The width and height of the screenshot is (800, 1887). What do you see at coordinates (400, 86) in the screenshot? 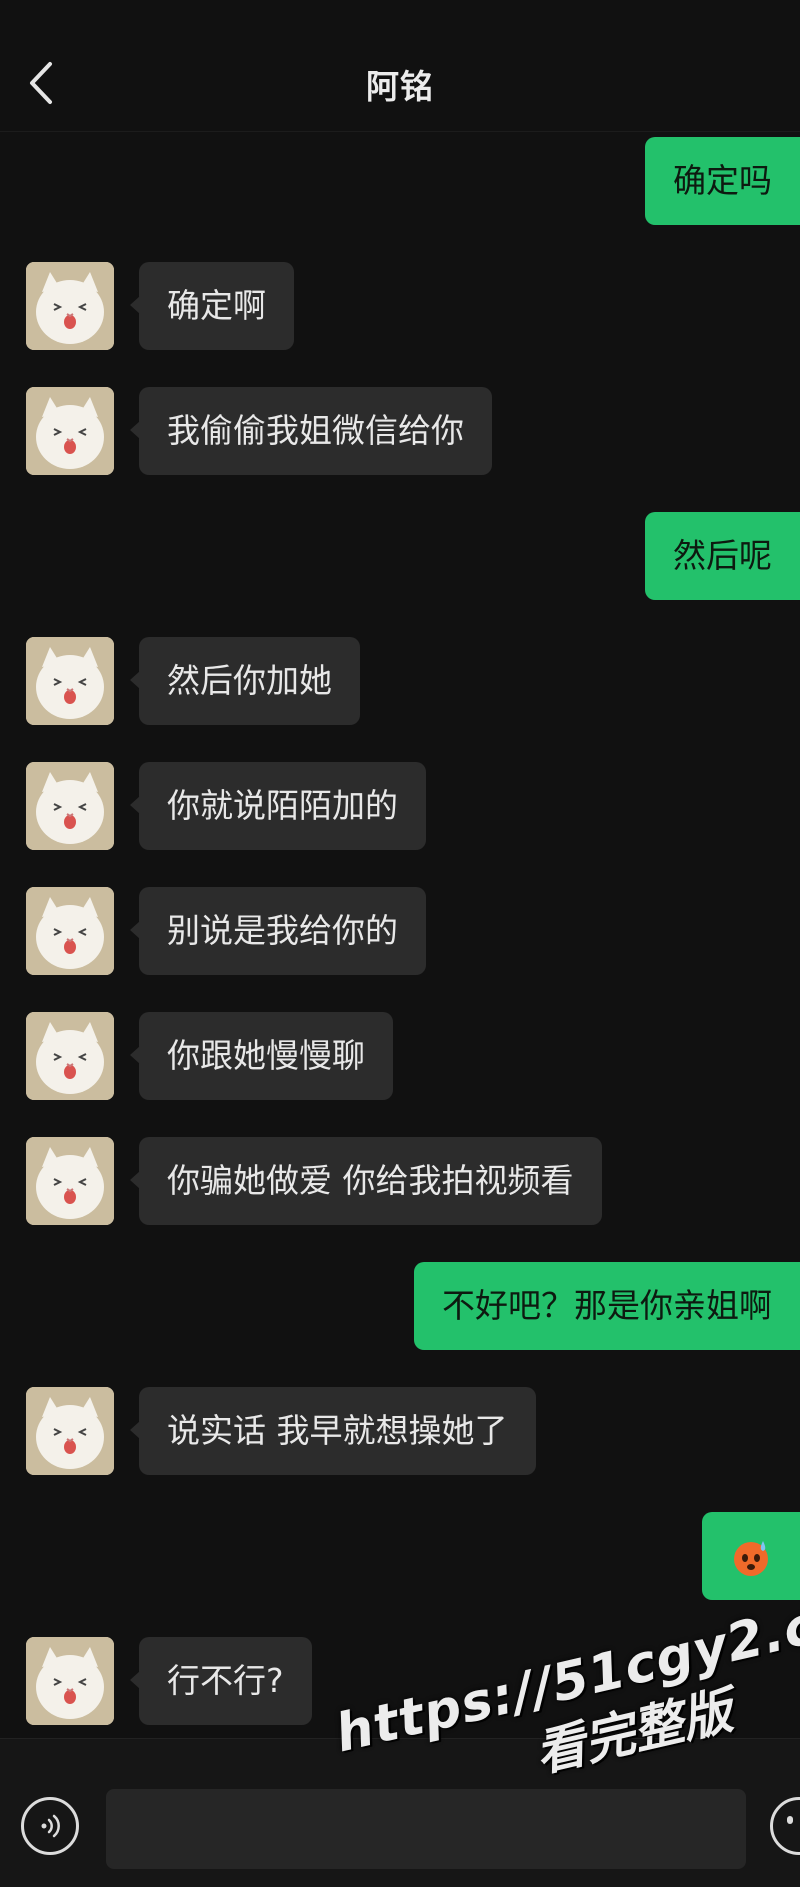
I see `chat-title: 阿铭` at bounding box center [400, 86].